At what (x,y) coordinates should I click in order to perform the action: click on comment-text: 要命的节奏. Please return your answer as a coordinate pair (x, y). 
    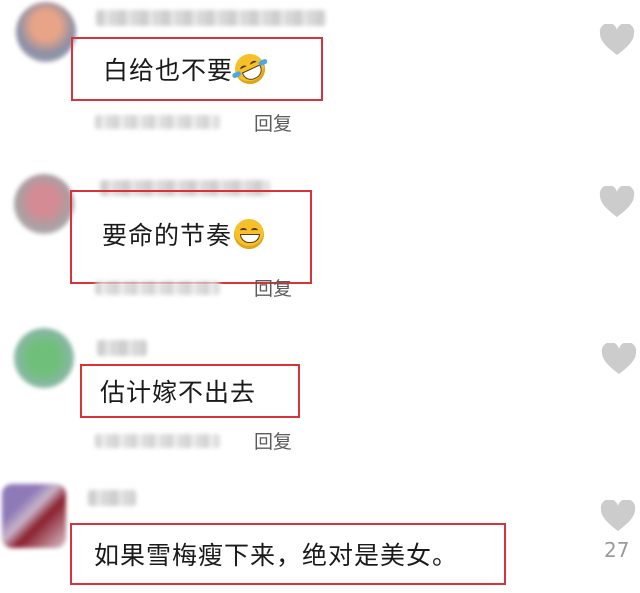
    Looking at the image, I should click on (167, 235).